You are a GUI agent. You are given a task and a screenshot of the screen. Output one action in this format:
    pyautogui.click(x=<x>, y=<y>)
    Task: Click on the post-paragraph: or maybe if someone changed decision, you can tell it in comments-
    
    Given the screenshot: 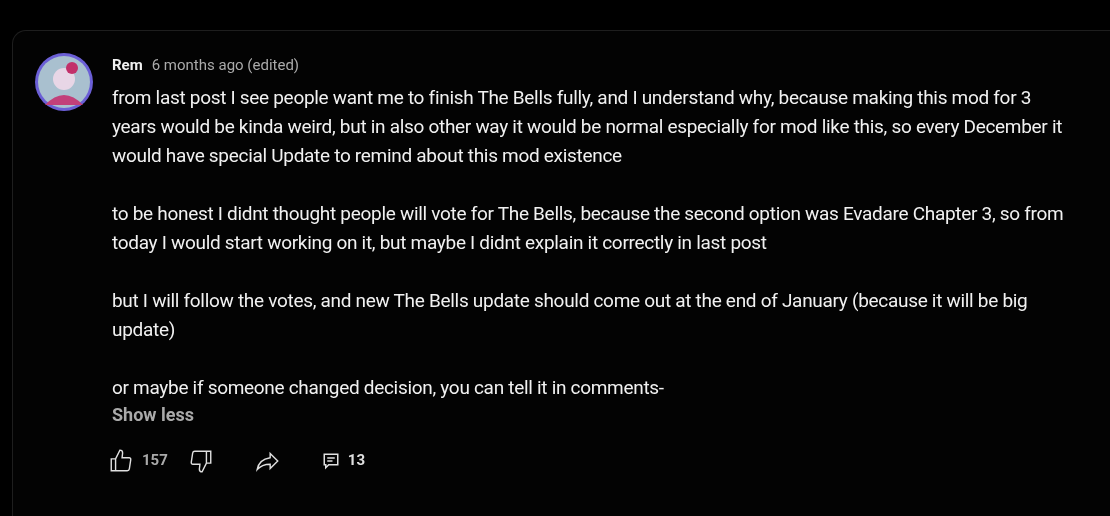 What is the action you would take?
    pyautogui.click(x=388, y=387)
    